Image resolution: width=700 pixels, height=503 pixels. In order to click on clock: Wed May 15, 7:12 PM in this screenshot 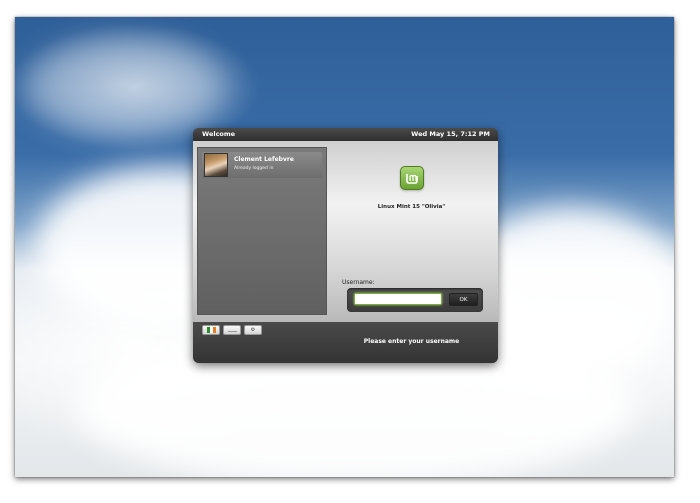, I will do `click(450, 134)`.